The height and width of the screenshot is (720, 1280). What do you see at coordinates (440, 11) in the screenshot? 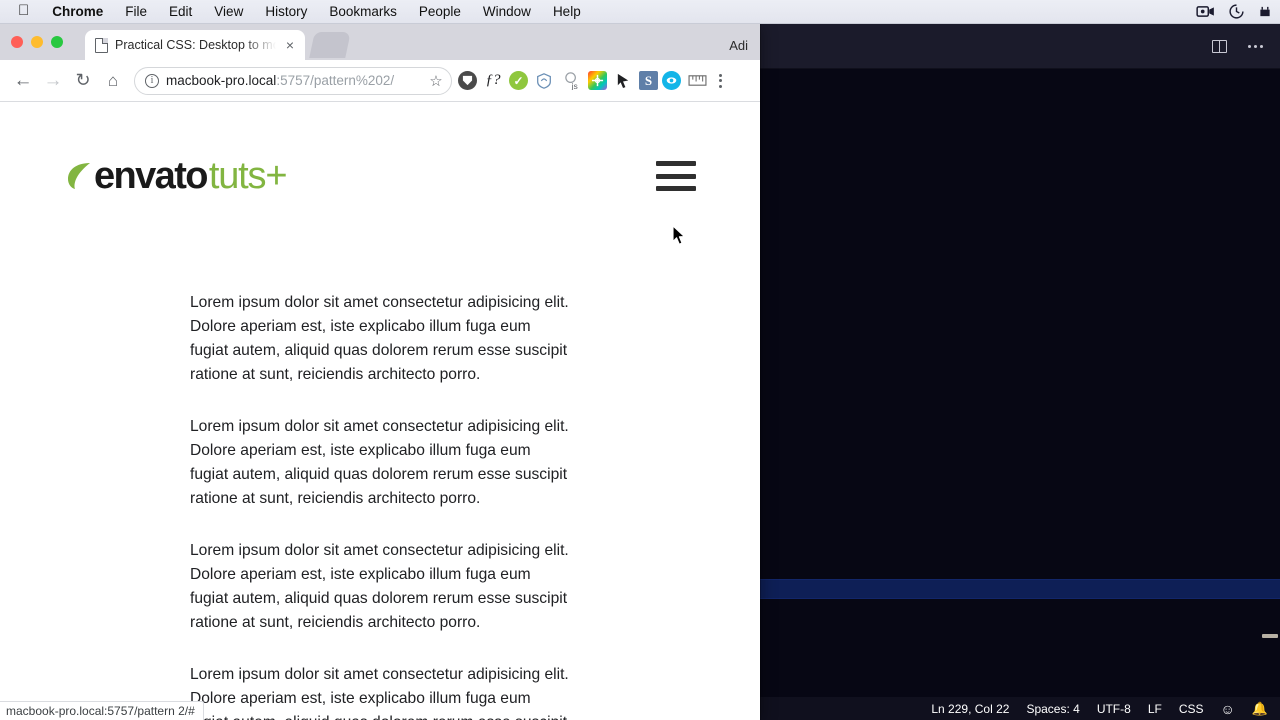
I see `menubar-item-people: People` at bounding box center [440, 11].